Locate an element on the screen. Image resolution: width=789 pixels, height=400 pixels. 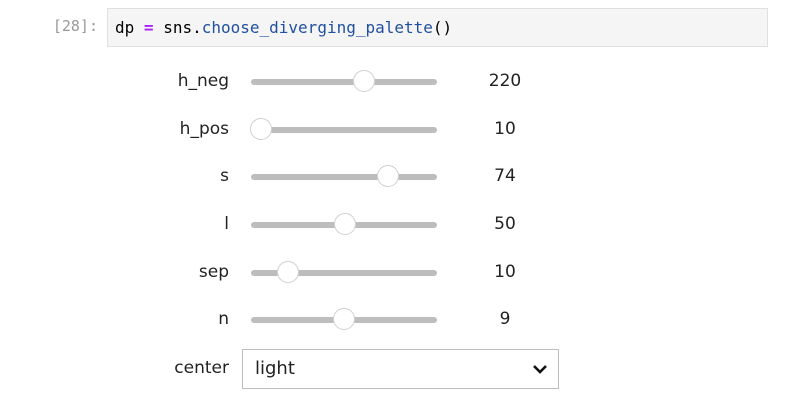
slider-value: 9 is located at coordinates (505, 319).